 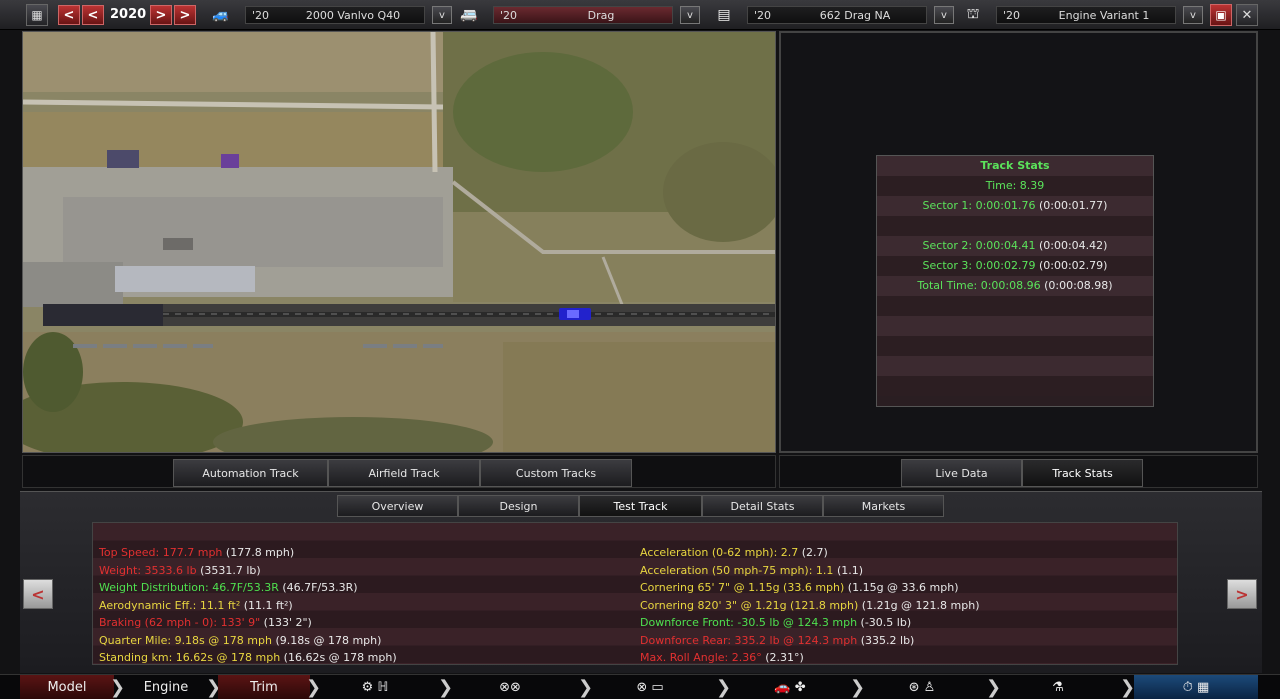 What do you see at coordinates (260, 552) in the screenshot?
I see `stat-reference: (177.8 mph)` at bounding box center [260, 552].